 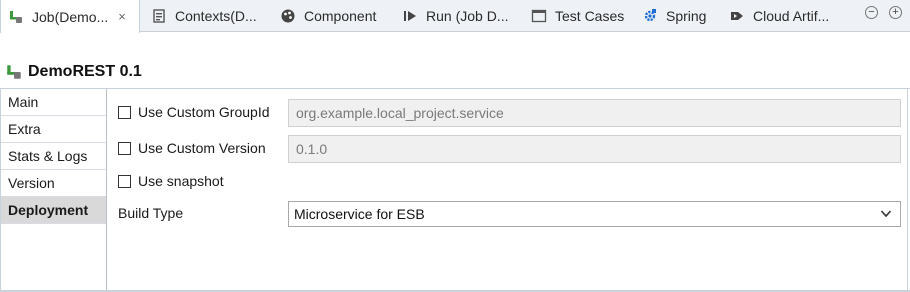 What do you see at coordinates (53, 183) in the screenshot?
I see `sidebar-item-version: Version` at bounding box center [53, 183].